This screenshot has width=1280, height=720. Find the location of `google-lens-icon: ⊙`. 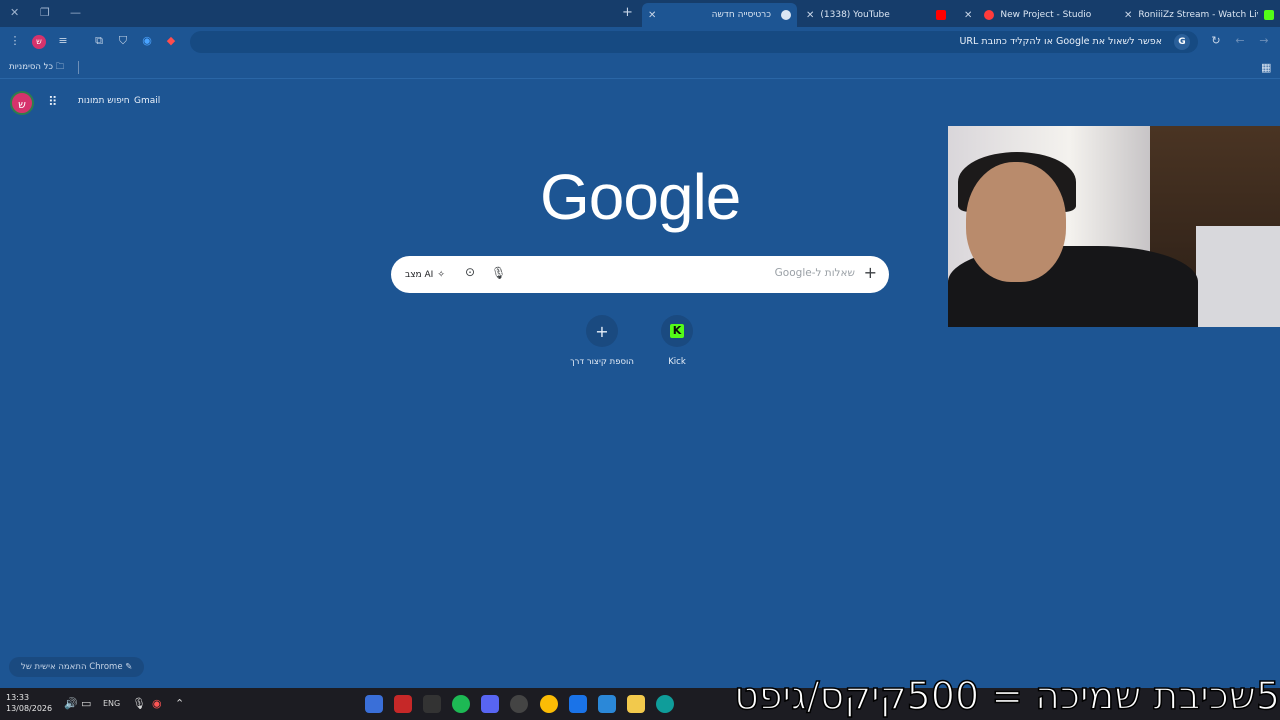

google-lens-icon: ⊙ is located at coordinates (470, 272).